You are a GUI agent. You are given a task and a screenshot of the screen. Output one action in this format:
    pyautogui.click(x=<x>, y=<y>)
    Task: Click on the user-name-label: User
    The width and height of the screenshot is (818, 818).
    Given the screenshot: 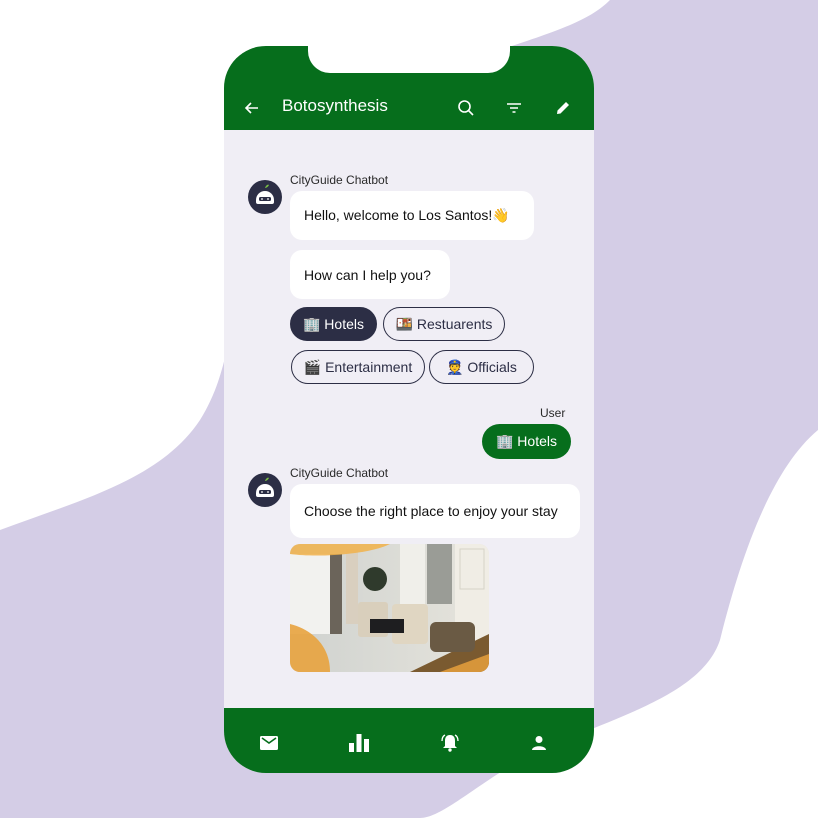 What is the action you would take?
    pyautogui.click(x=553, y=413)
    